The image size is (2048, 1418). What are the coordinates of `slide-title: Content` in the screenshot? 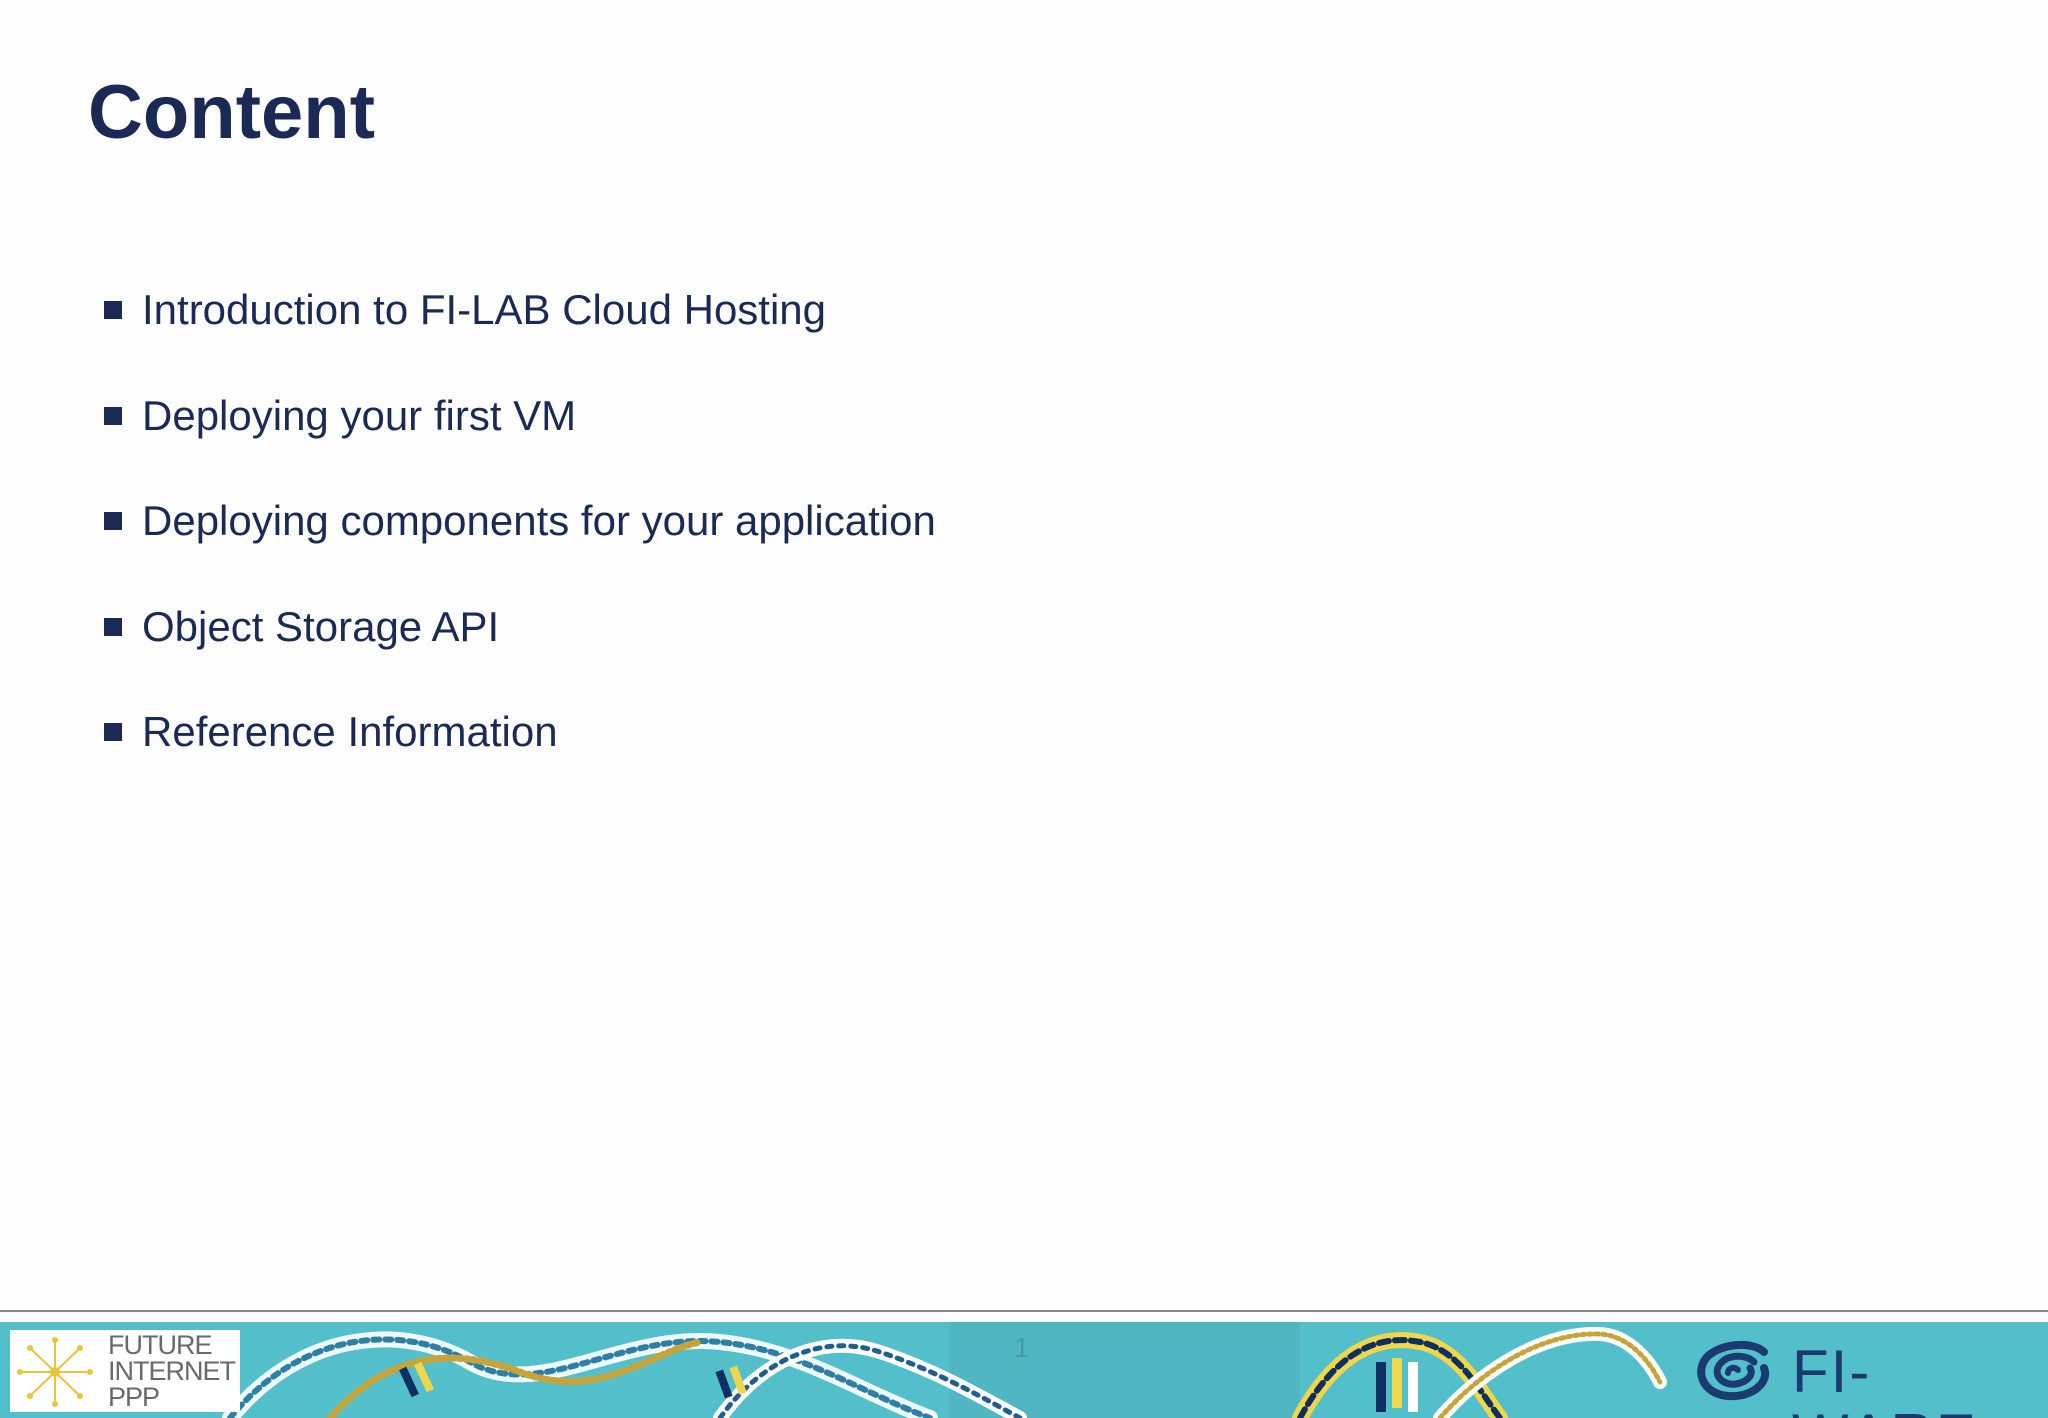 It's located at (232, 112).